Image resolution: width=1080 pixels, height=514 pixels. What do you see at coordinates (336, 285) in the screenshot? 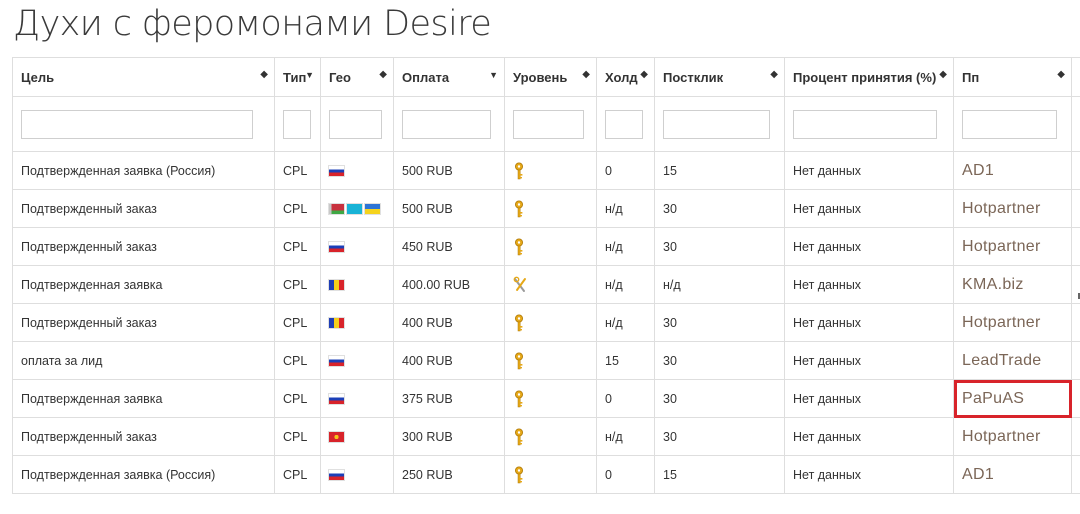
I see `flag-md-icon` at bounding box center [336, 285].